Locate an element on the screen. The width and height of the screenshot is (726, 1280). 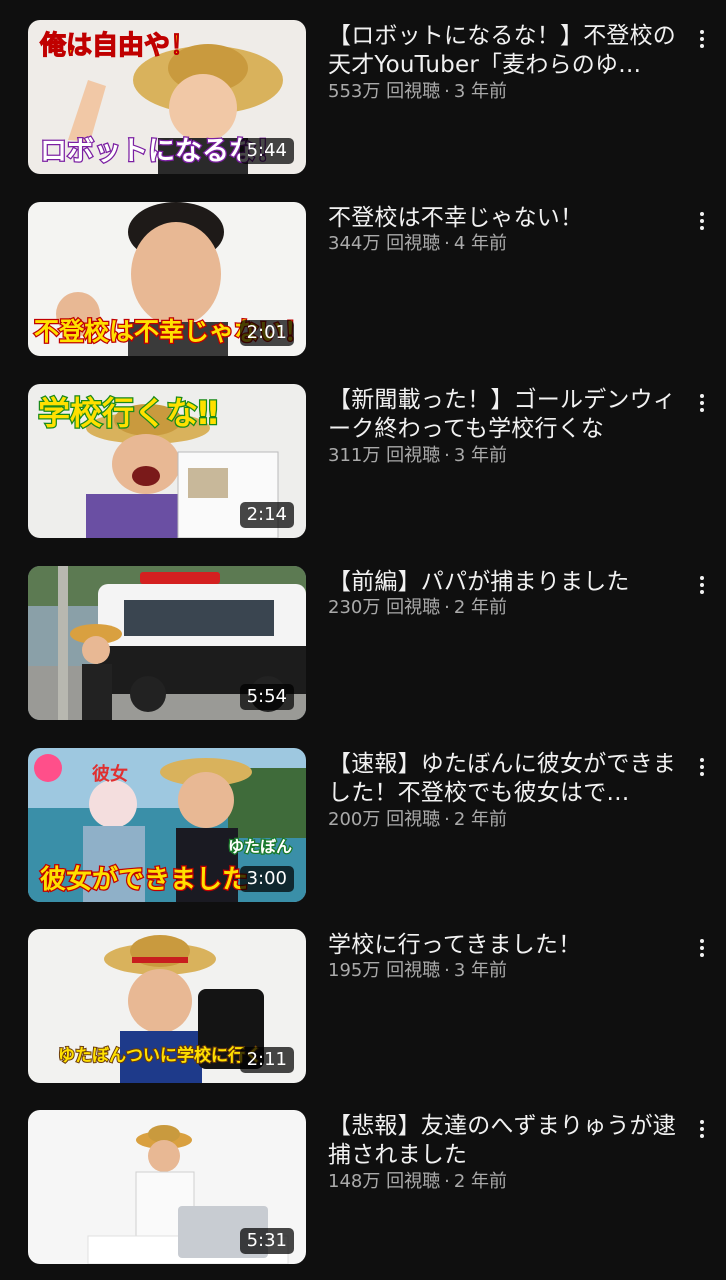
video-meta: 230万 回視聴 · 2 年前 is located at coordinates (417, 608).